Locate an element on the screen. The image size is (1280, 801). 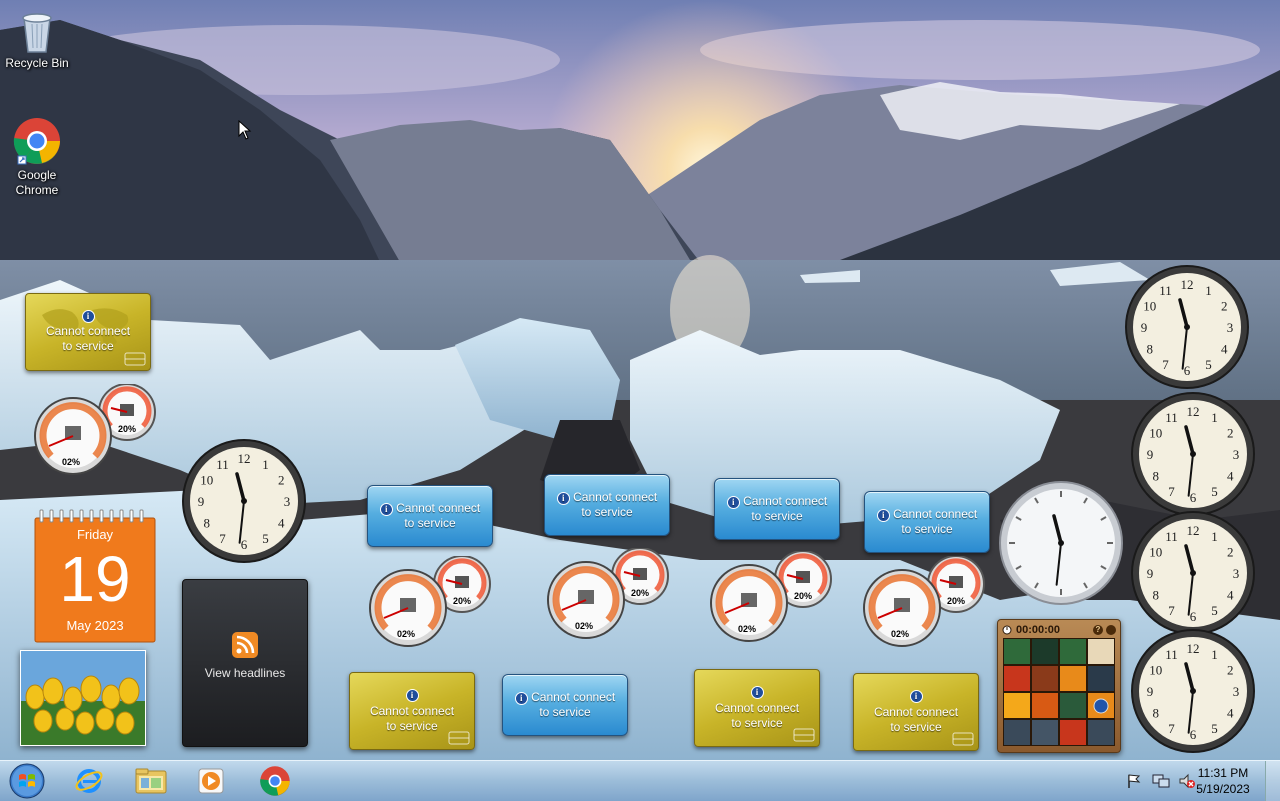
start-button is located at coordinates (27, 781).